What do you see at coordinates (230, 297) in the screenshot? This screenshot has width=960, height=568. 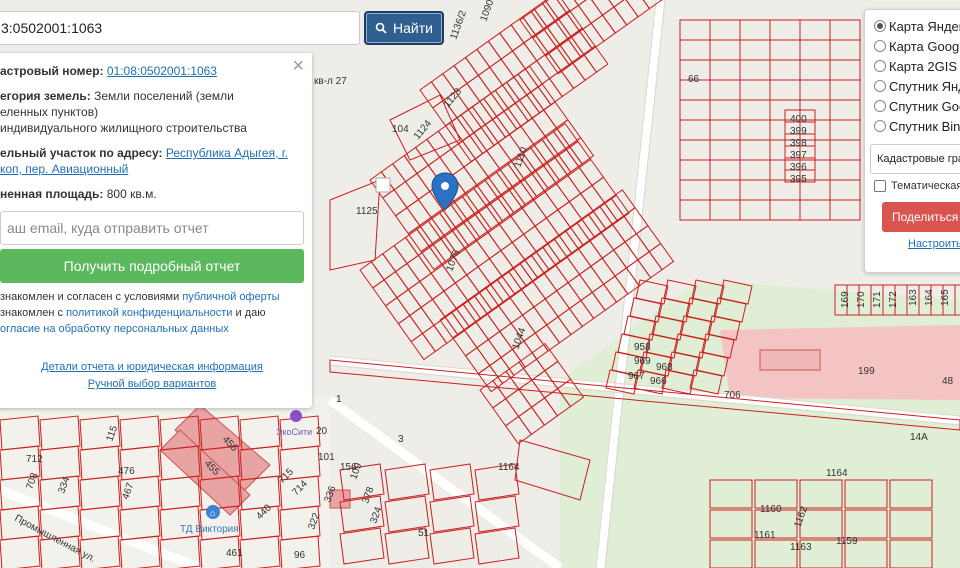 I see `offer-link: публичной оферты` at bounding box center [230, 297].